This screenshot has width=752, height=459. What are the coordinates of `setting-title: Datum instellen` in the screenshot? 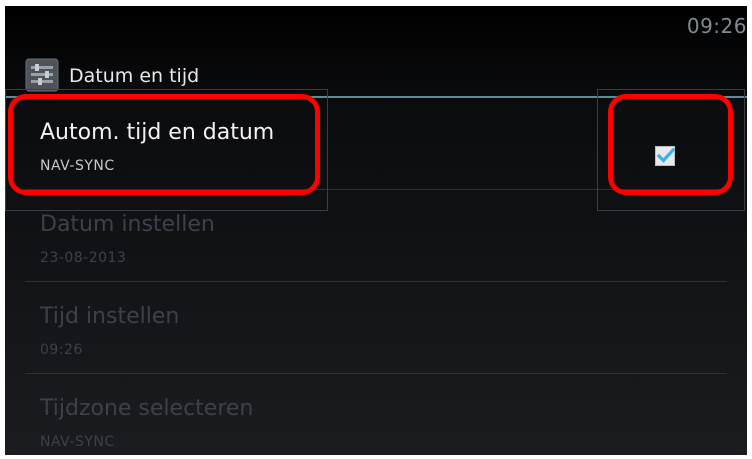 It's located at (127, 224).